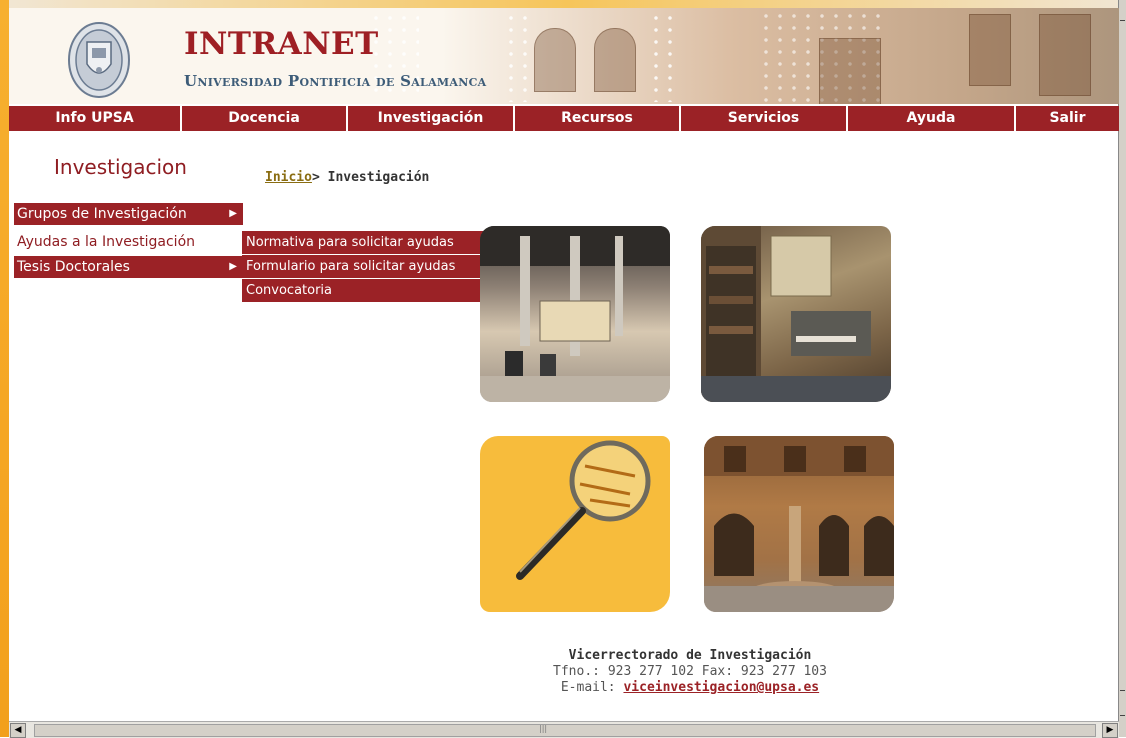  I want to click on nav-item-investigacion: Investigación, so click(431, 118).